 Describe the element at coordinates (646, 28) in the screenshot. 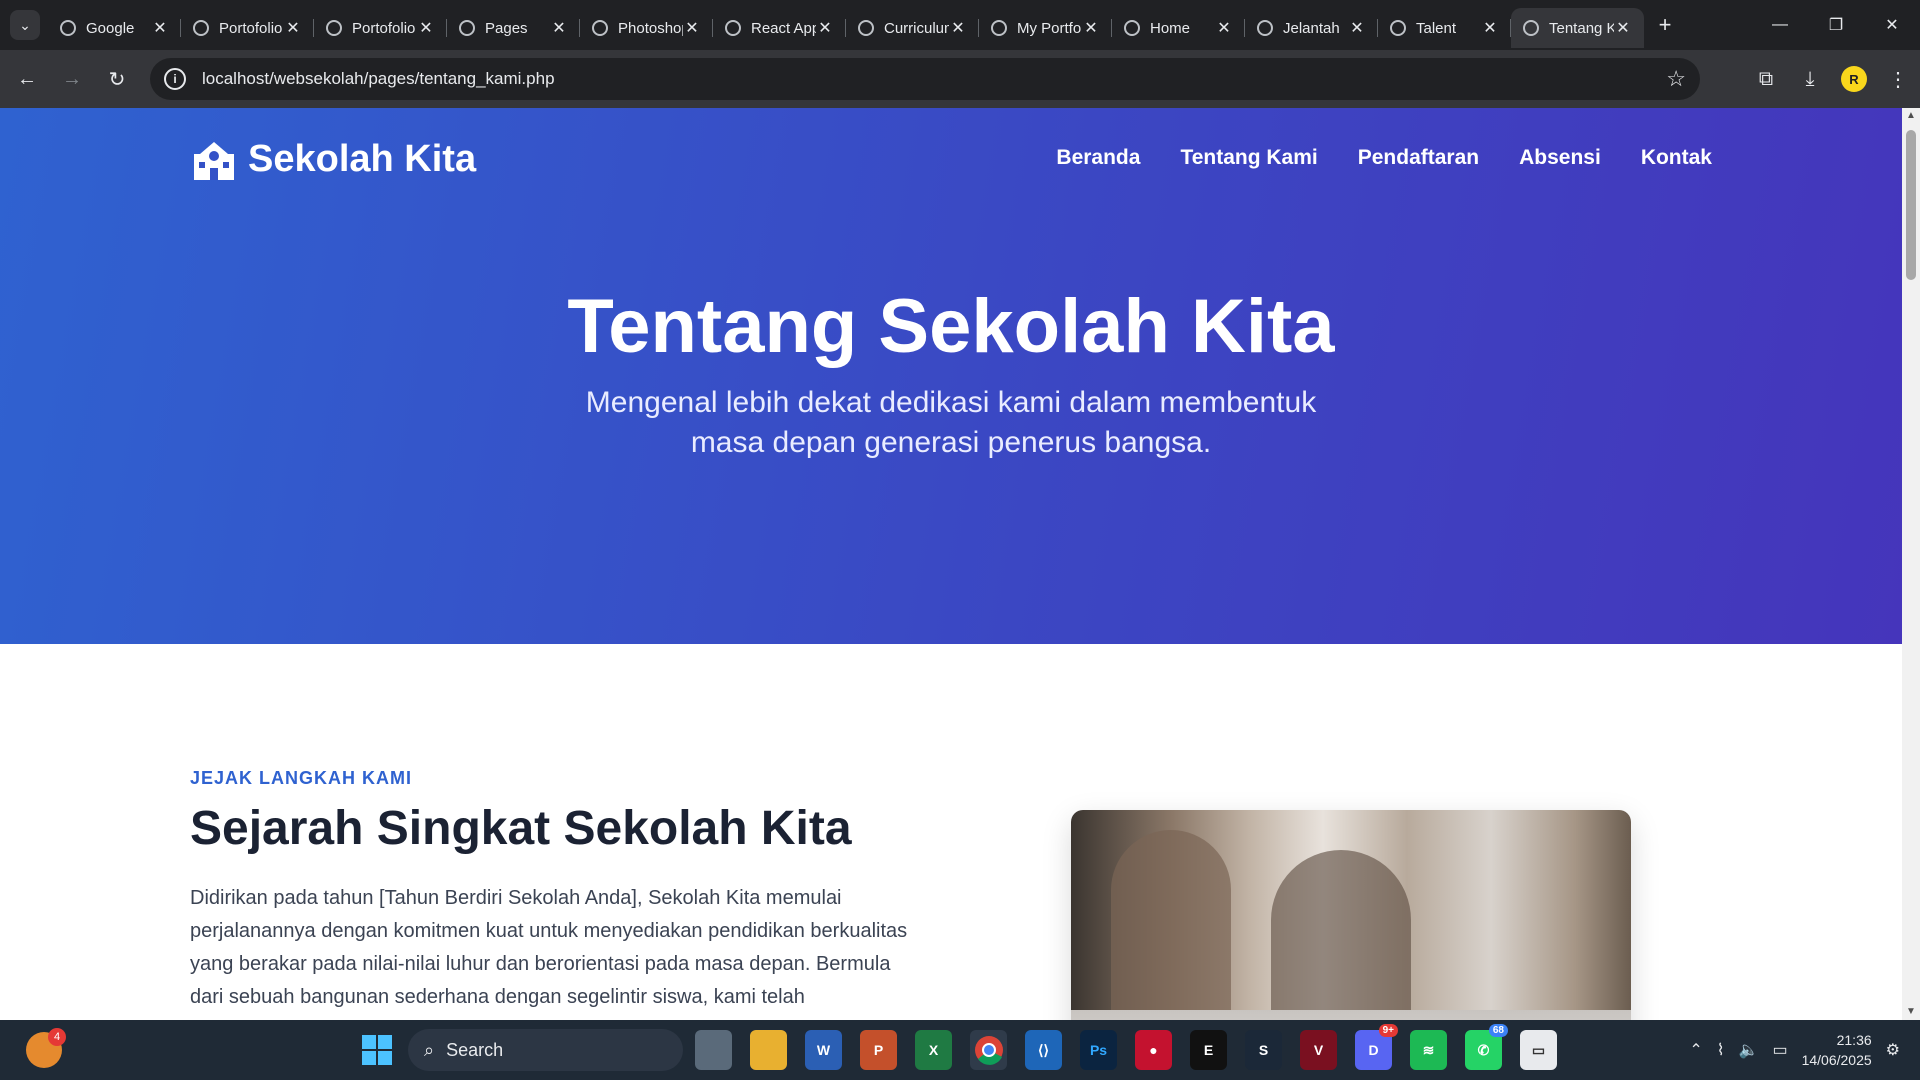

I see `browser-tab: Photoshop ✕` at that location.